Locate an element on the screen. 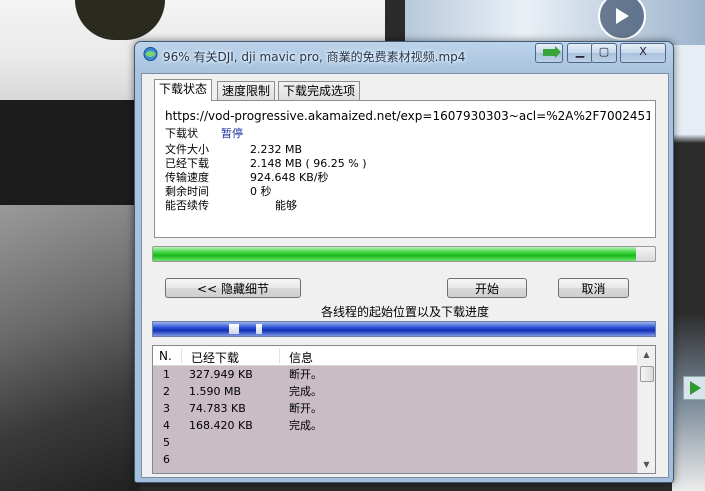  column-header-downloaded: 已经下载 is located at coordinates (215, 357).